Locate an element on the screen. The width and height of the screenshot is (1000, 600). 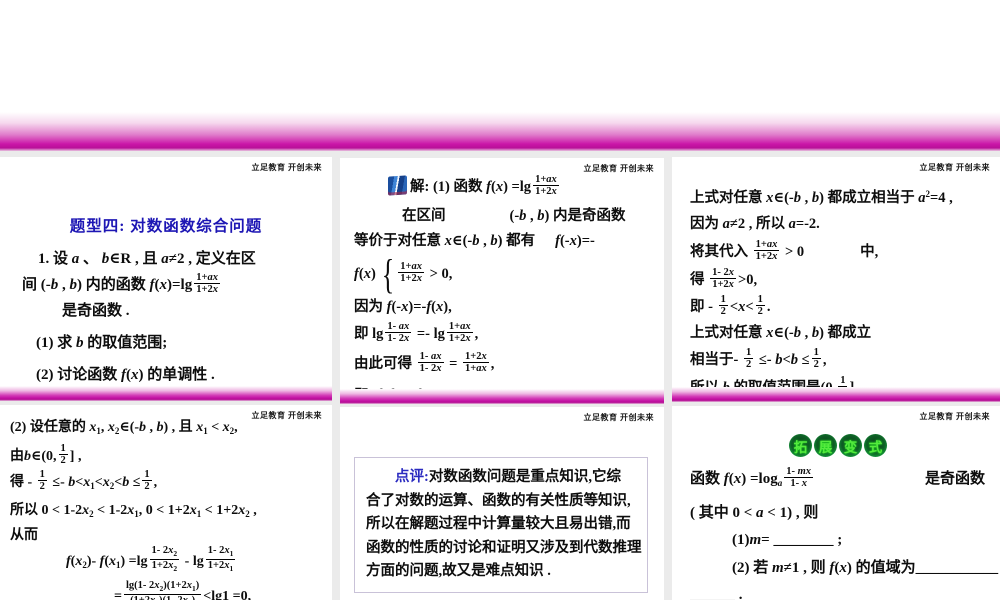
text-line: 点评:对数函数问题是重点知识,它综 is located at coordinates (508, 477).